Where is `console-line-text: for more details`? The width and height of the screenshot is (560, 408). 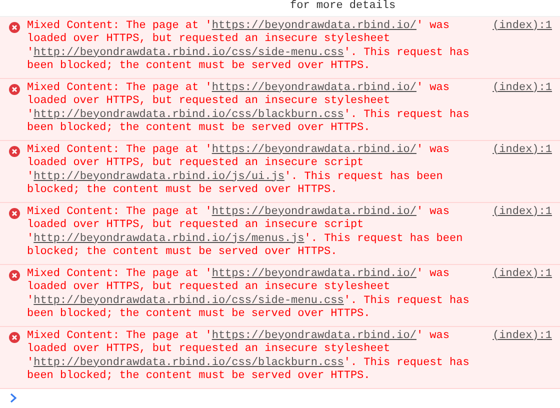
console-line-text: for more details is located at coordinates (343, 6).